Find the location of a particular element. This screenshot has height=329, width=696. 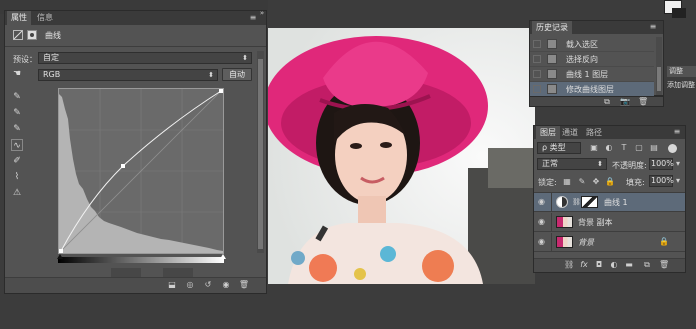

kind-filter-label: ρ 类型 is located at coordinates (554, 147).